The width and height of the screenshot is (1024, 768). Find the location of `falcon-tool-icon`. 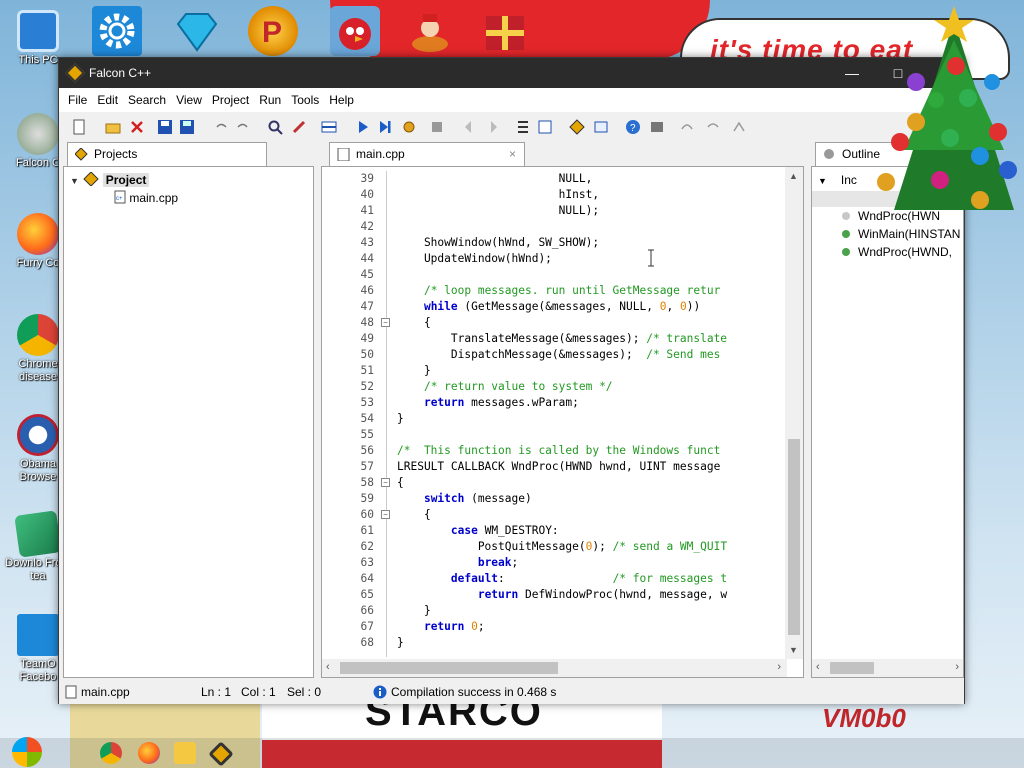

falcon-tool-icon is located at coordinates (577, 127).